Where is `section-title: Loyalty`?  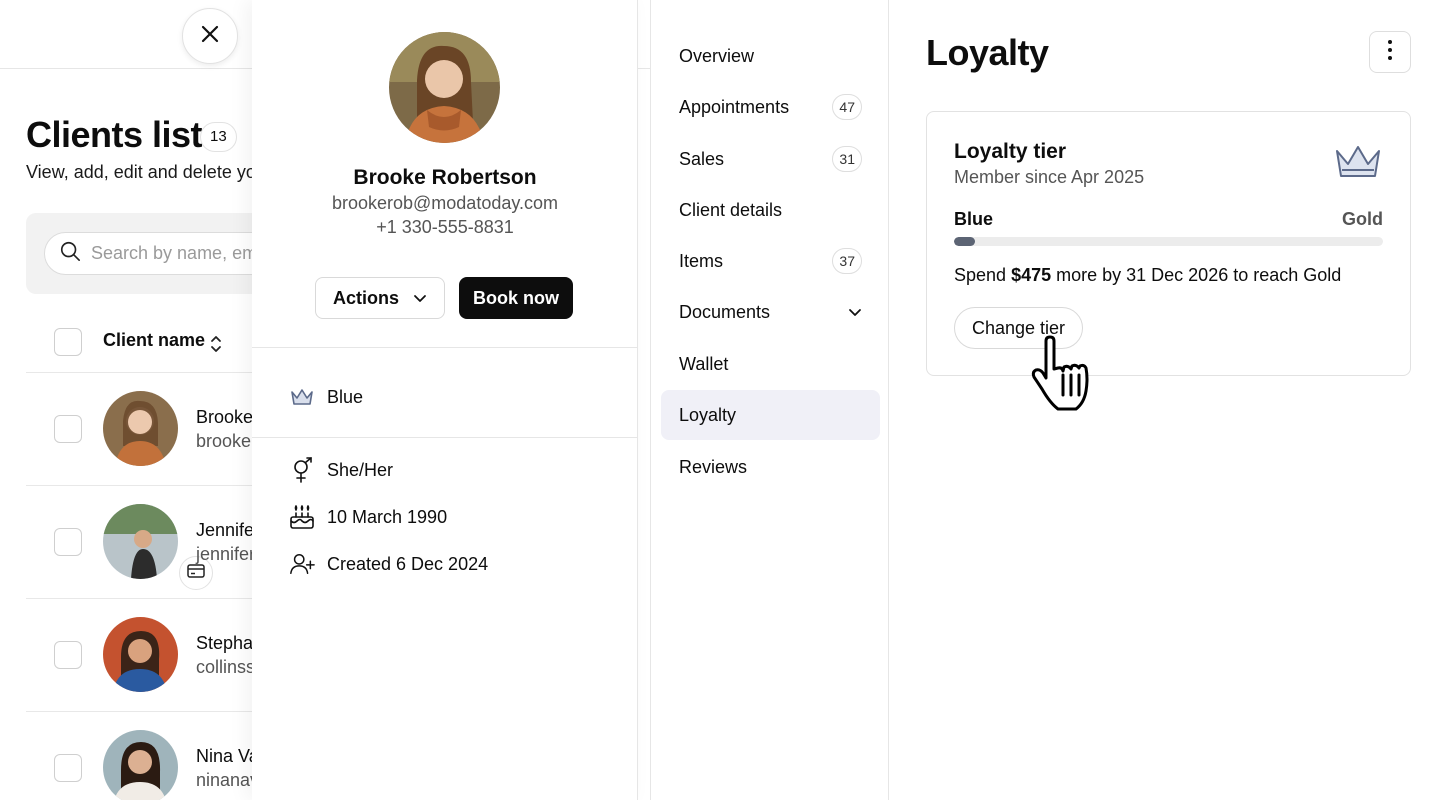
section-title: Loyalty is located at coordinates (987, 52).